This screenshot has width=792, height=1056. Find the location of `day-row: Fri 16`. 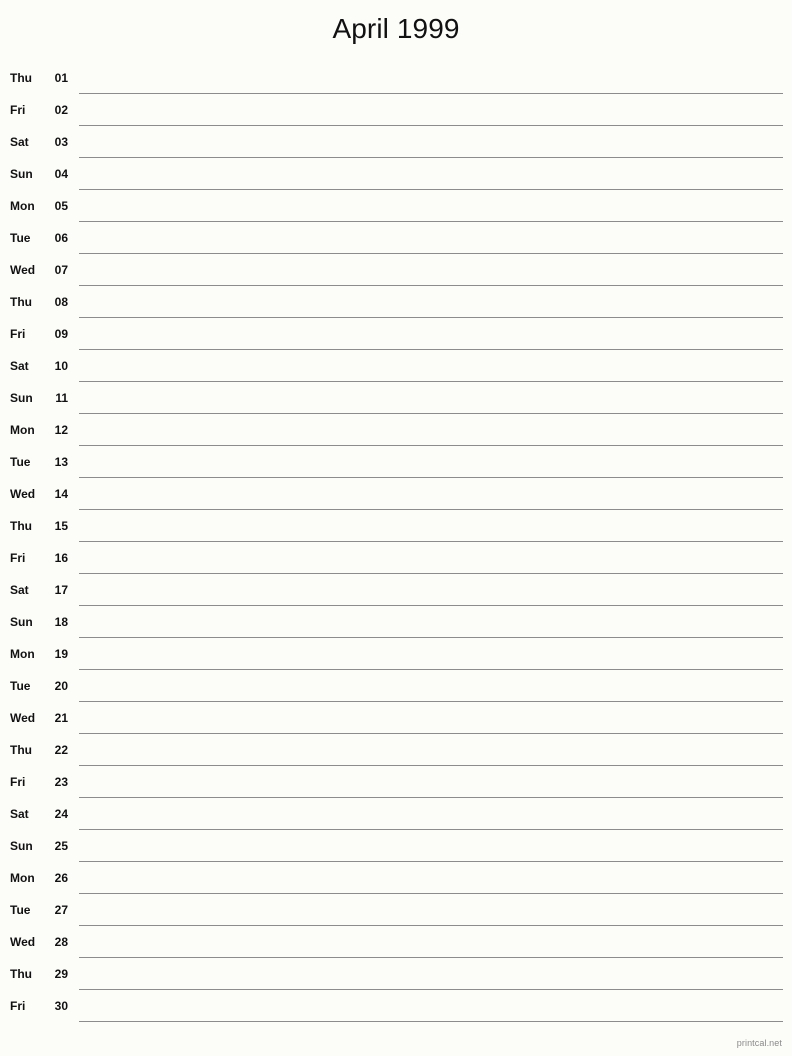

day-row: Fri 16 is located at coordinates (396, 558).